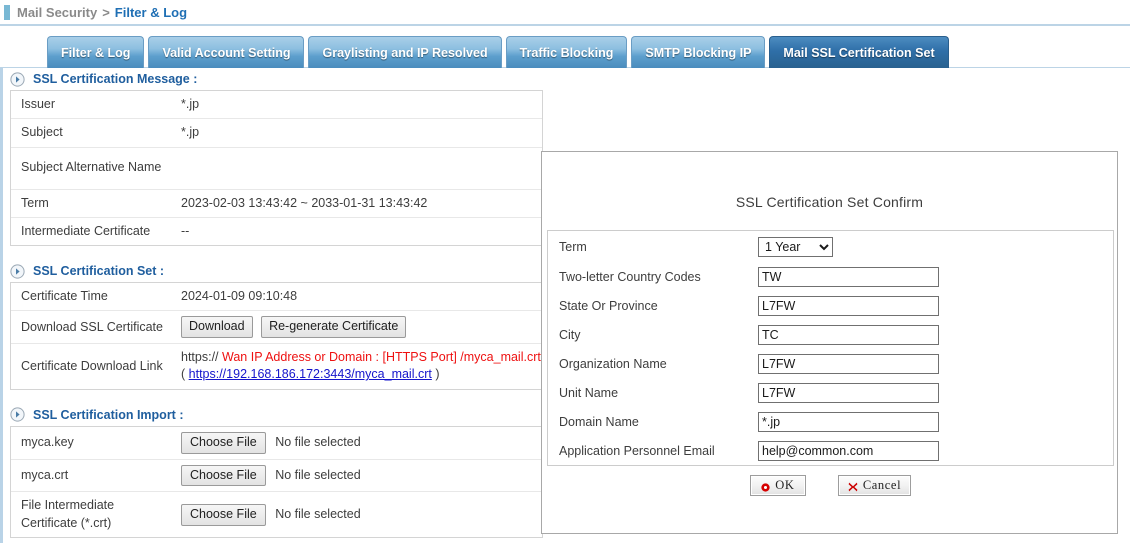 This screenshot has width=1130, height=543. Describe the element at coordinates (223, 442) in the screenshot. I see `choose-file-button-myca-key: Choose File` at that location.